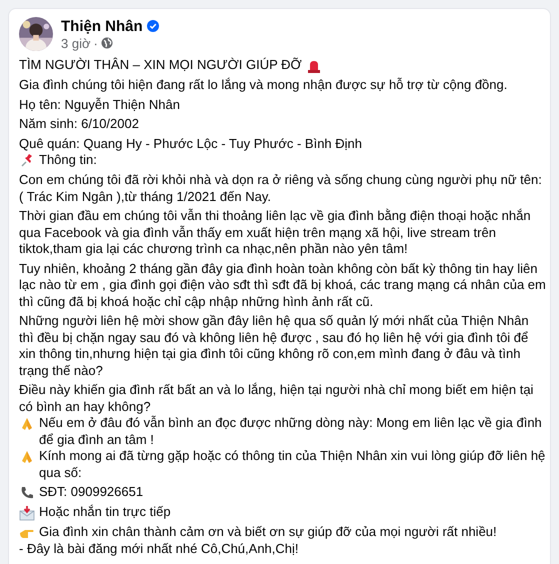  What do you see at coordinates (106, 43) in the screenshot?
I see `globe-icon` at bounding box center [106, 43].